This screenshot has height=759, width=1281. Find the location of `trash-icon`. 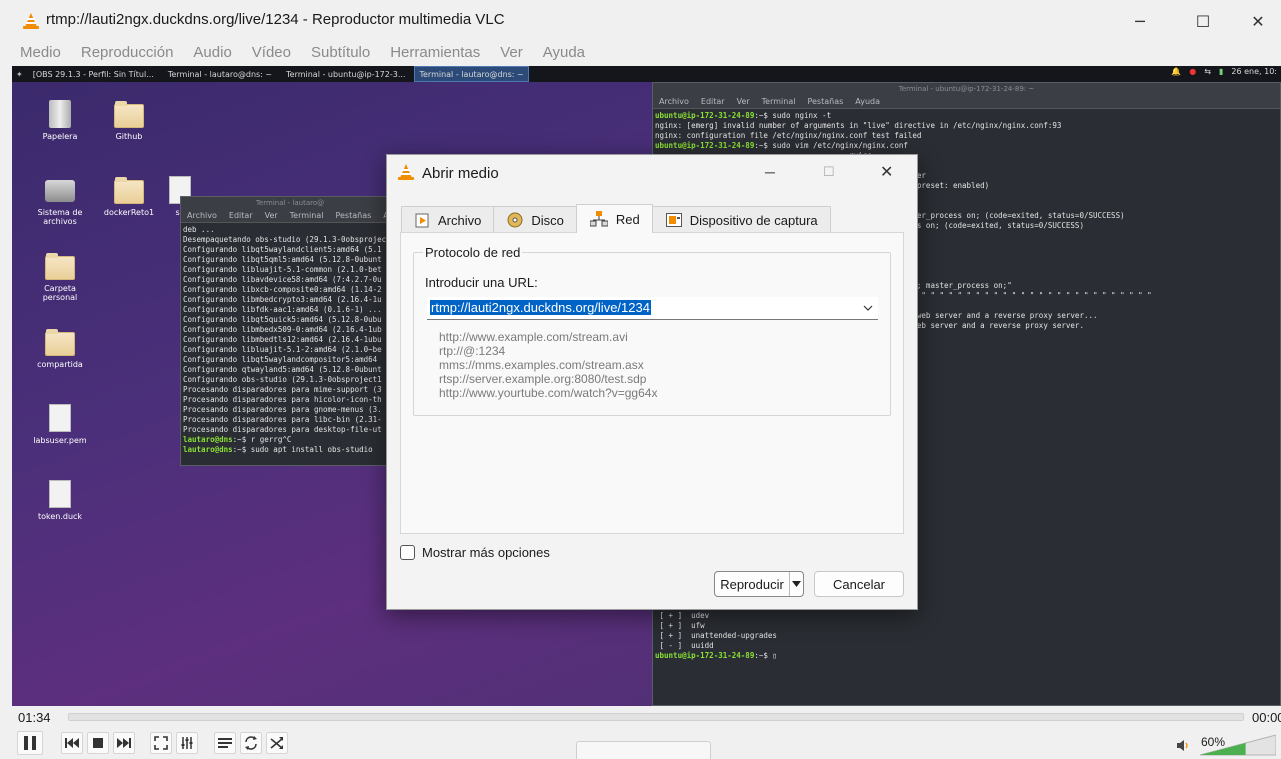

trash-icon is located at coordinates (60, 114).